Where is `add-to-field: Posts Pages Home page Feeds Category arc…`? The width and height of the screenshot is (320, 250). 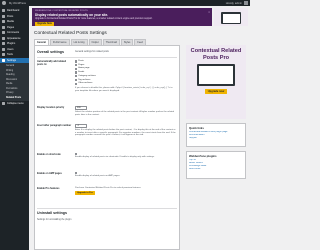 add-to-field: Posts Pages Home page Feeds Category arc… is located at coordinates (126, 76).